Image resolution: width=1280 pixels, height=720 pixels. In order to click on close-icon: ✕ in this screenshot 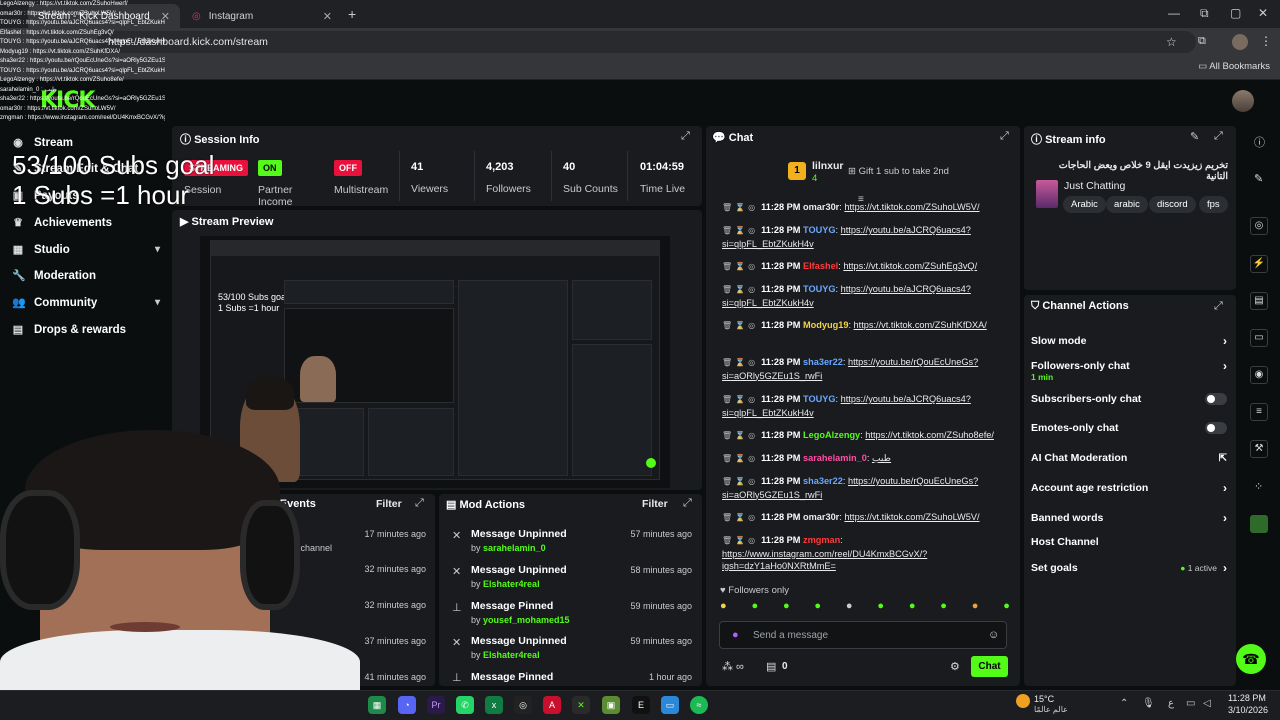, I will do `click(327, 16)`.